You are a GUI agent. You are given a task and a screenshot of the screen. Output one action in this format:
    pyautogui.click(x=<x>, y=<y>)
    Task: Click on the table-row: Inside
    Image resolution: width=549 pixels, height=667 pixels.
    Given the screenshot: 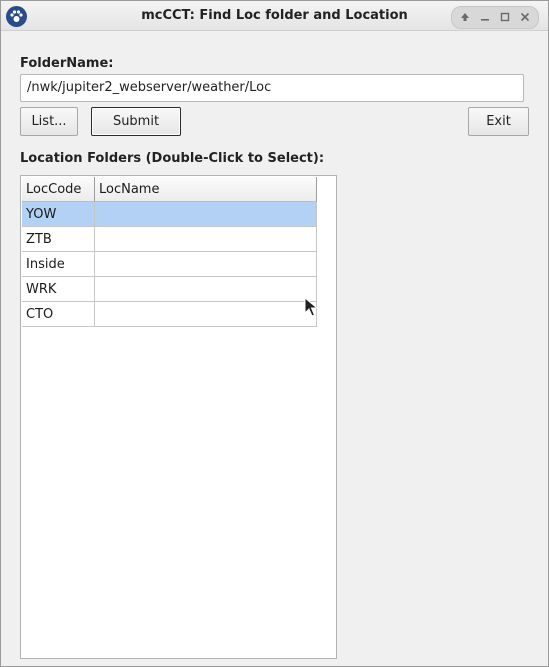 What is the action you would take?
    pyautogui.click(x=169, y=264)
    